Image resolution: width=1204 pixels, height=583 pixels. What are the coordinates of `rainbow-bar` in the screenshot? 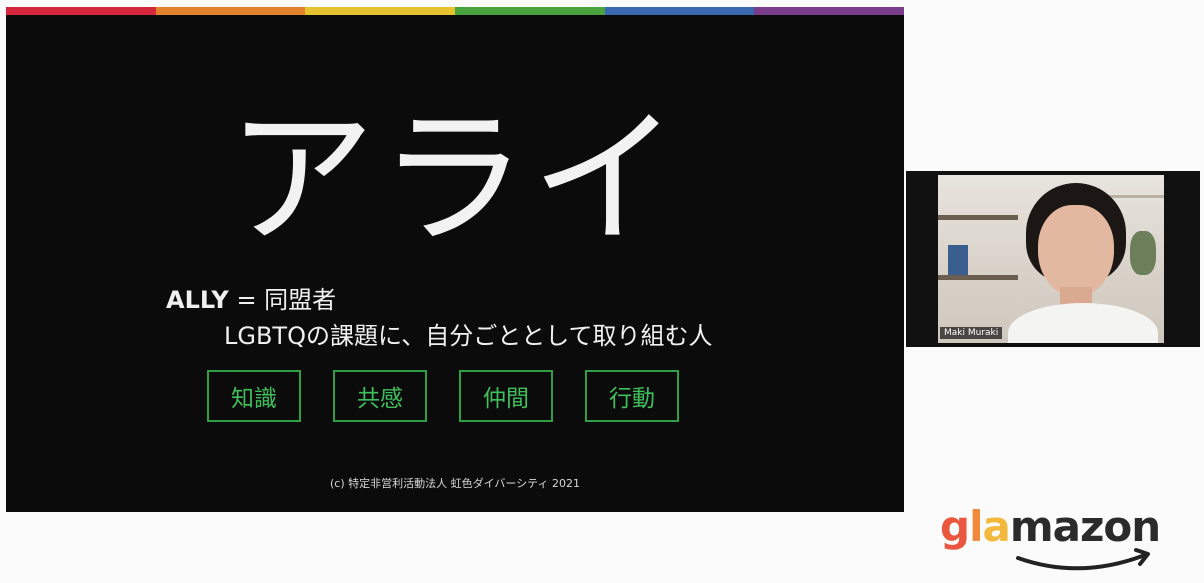 It's located at (455, 11).